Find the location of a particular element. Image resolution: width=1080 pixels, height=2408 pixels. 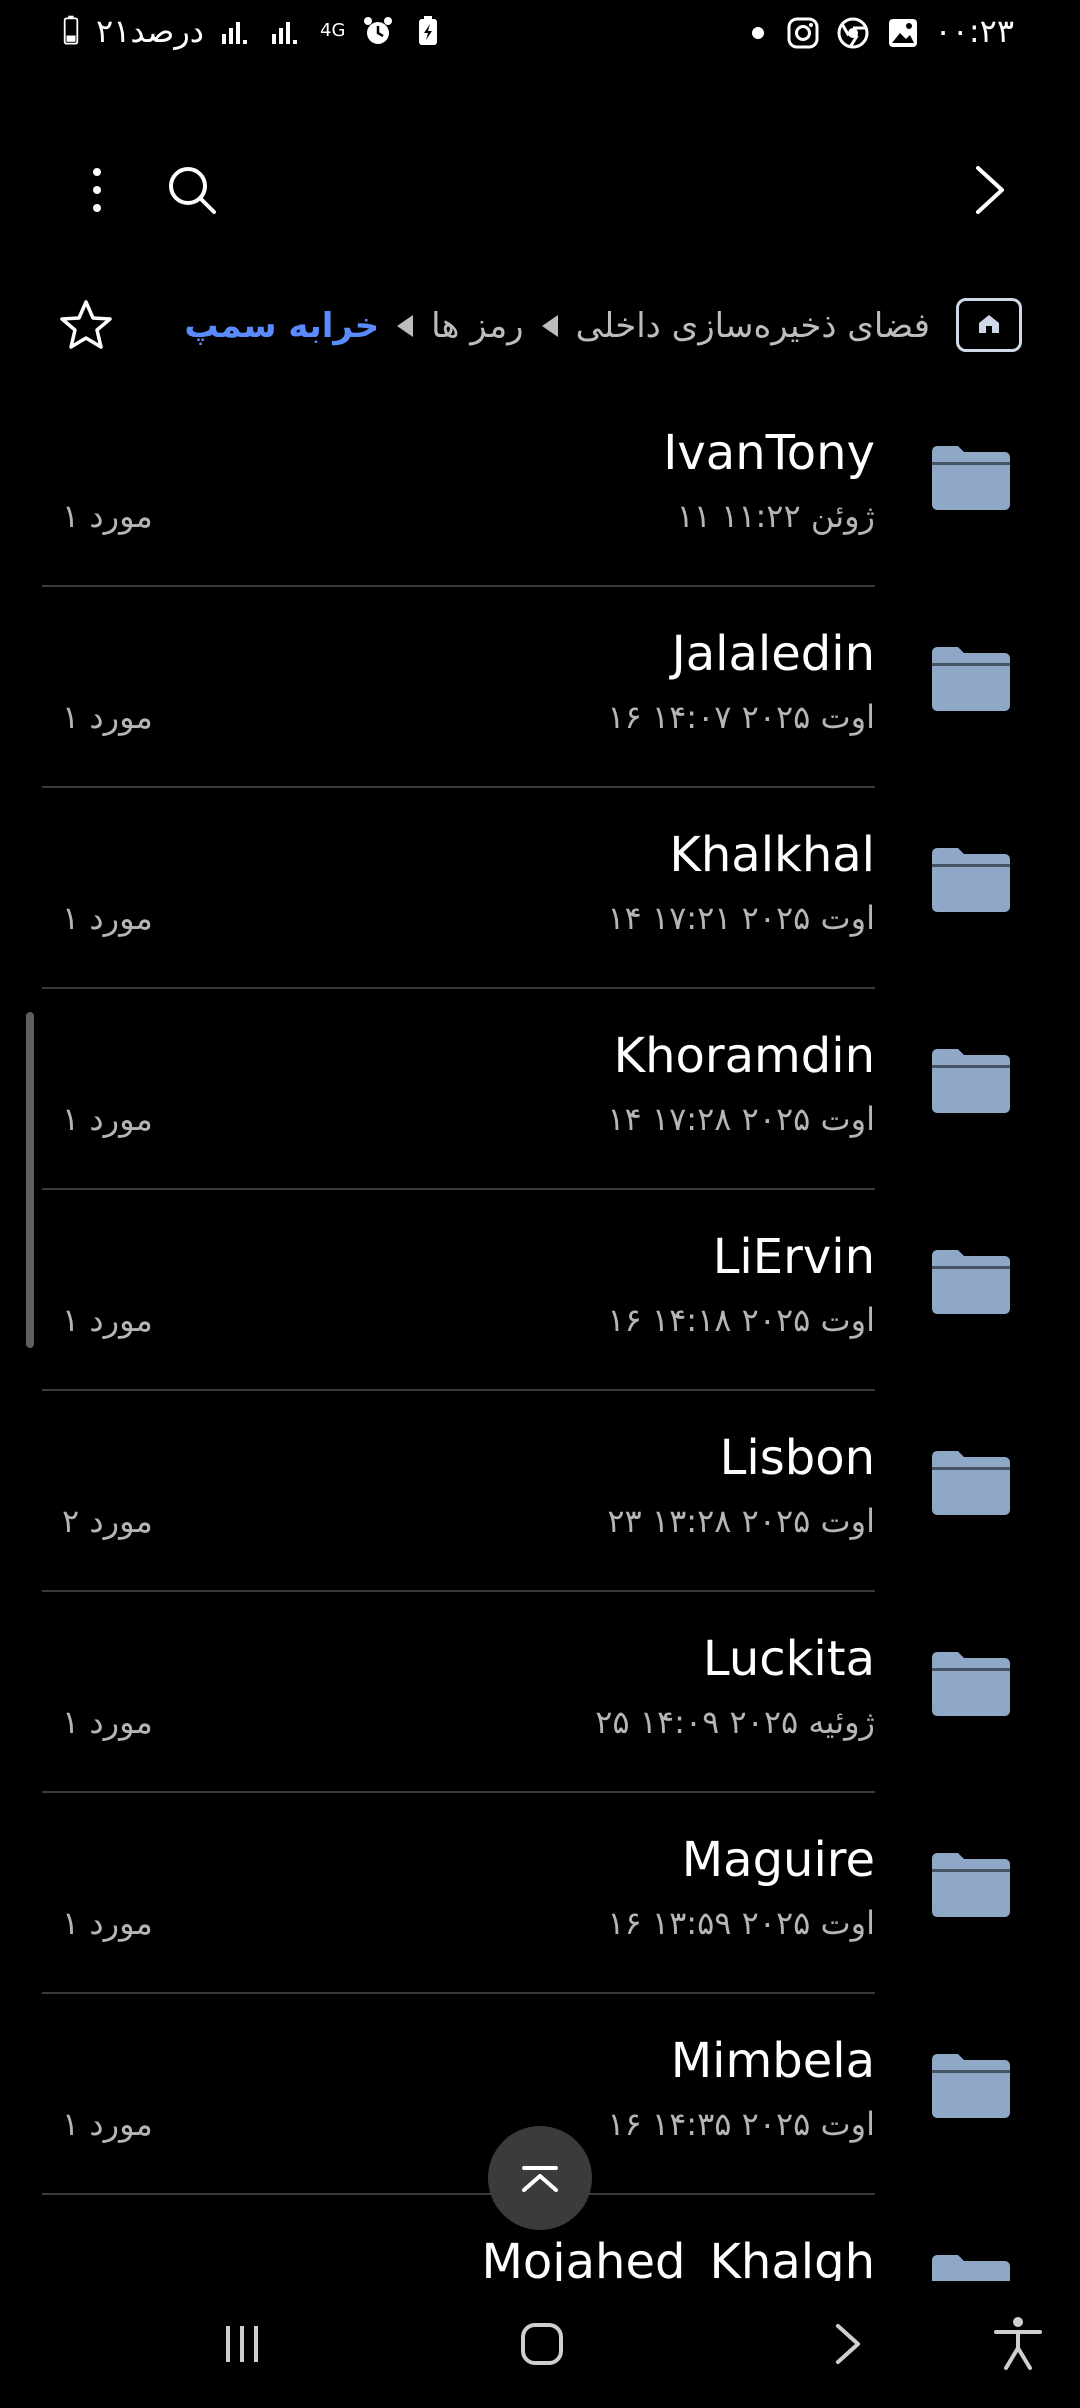

battery-icon is located at coordinates (71, 30).